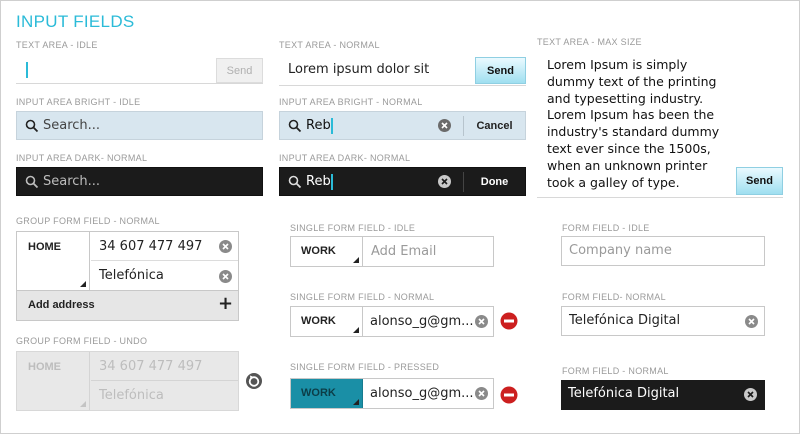 This screenshot has height=434, width=800. What do you see at coordinates (345, 158) in the screenshot?
I see `label-dark-normal-2: INPUT AREA DARK- NORMAL` at bounding box center [345, 158].